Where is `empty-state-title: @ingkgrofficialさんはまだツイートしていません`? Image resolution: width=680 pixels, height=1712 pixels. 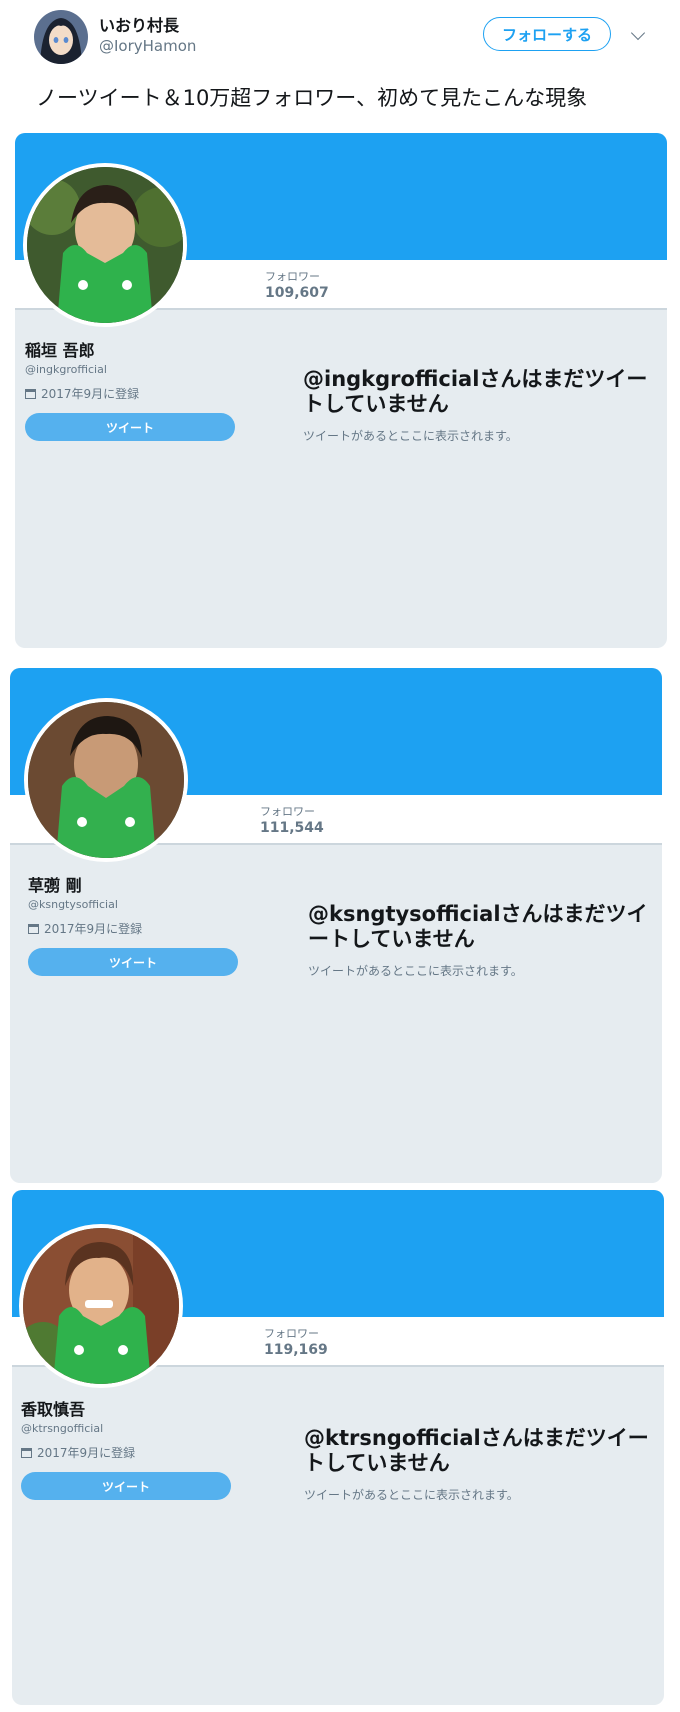
empty-state-title: @ingkgrofficialさんはまだツイートしていません is located at coordinates (475, 391).